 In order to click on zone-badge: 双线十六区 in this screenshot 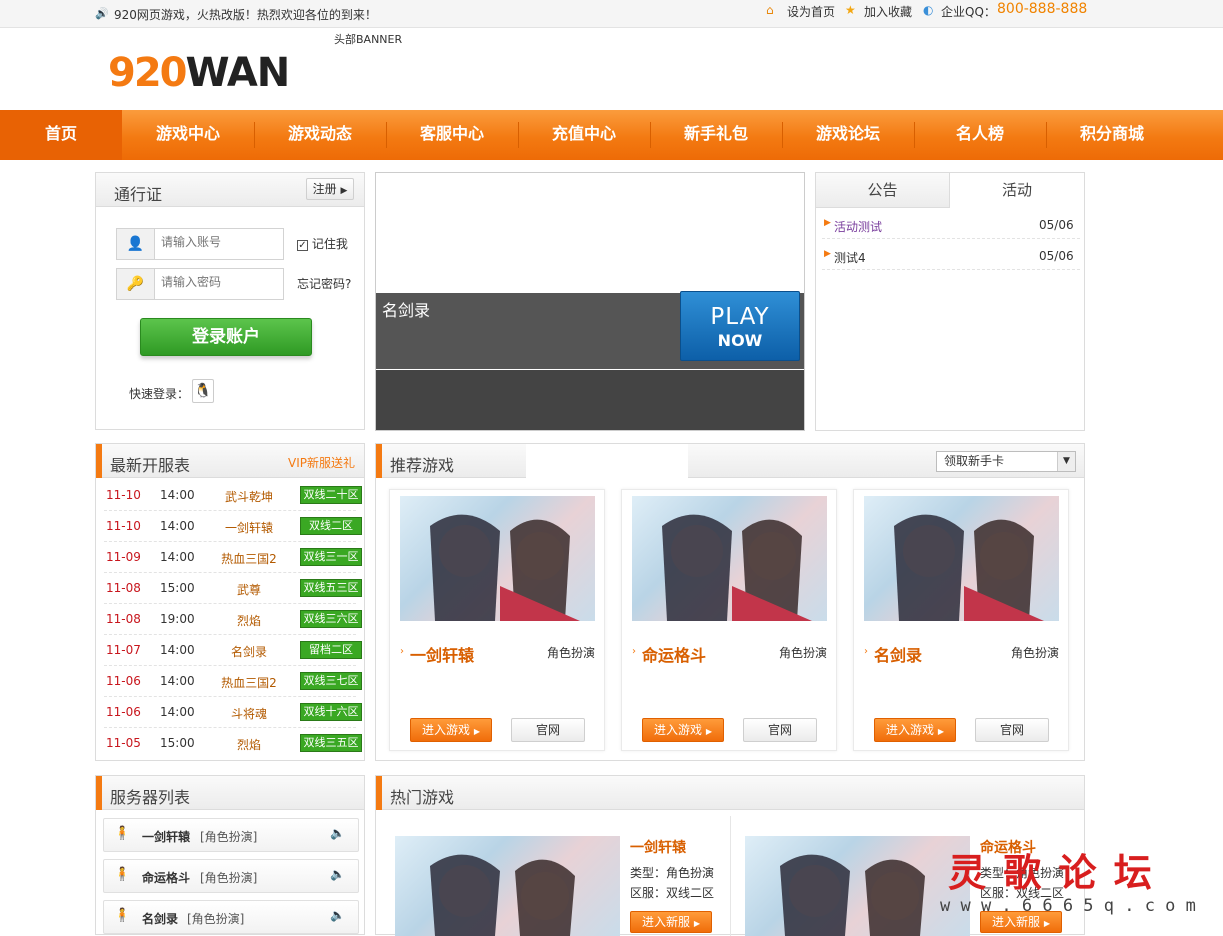, I will do `click(331, 712)`.